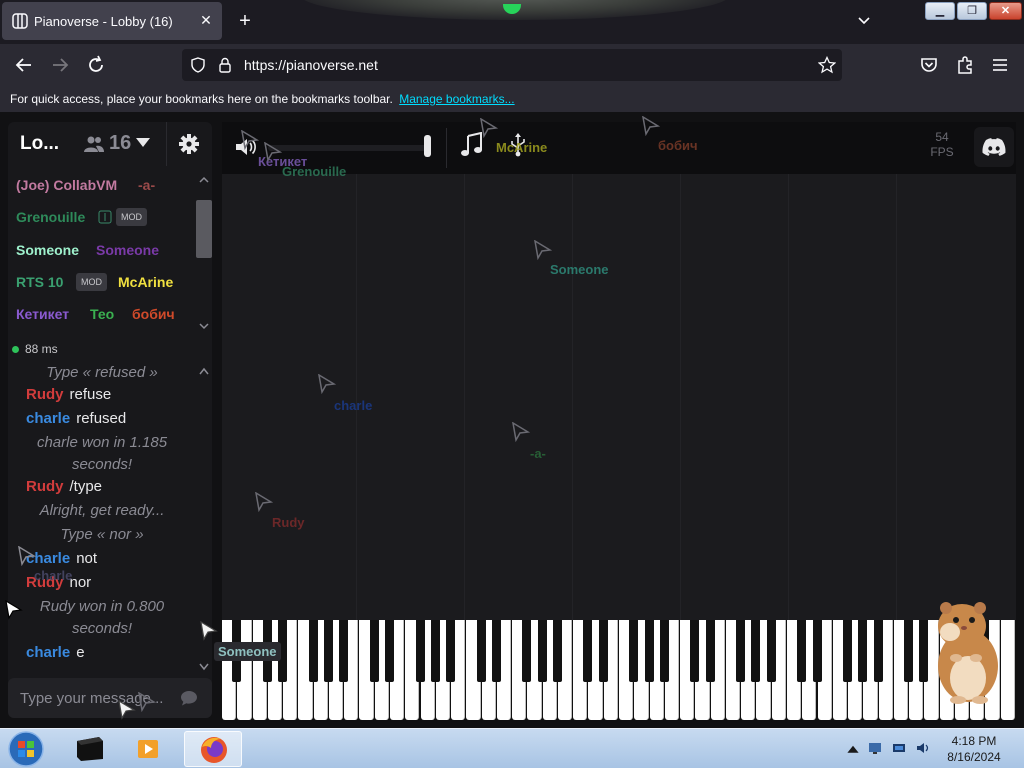 This screenshot has width=1024, height=768. I want to click on usb-icon, so click(105, 217).